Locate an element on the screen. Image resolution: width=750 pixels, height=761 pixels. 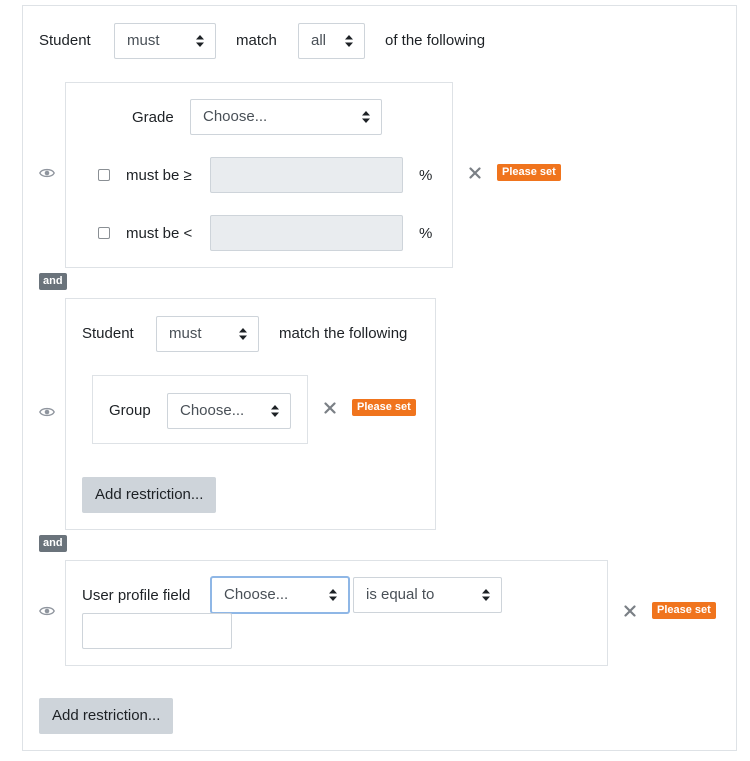
group-must-select: must is located at coordinates (207, 334).